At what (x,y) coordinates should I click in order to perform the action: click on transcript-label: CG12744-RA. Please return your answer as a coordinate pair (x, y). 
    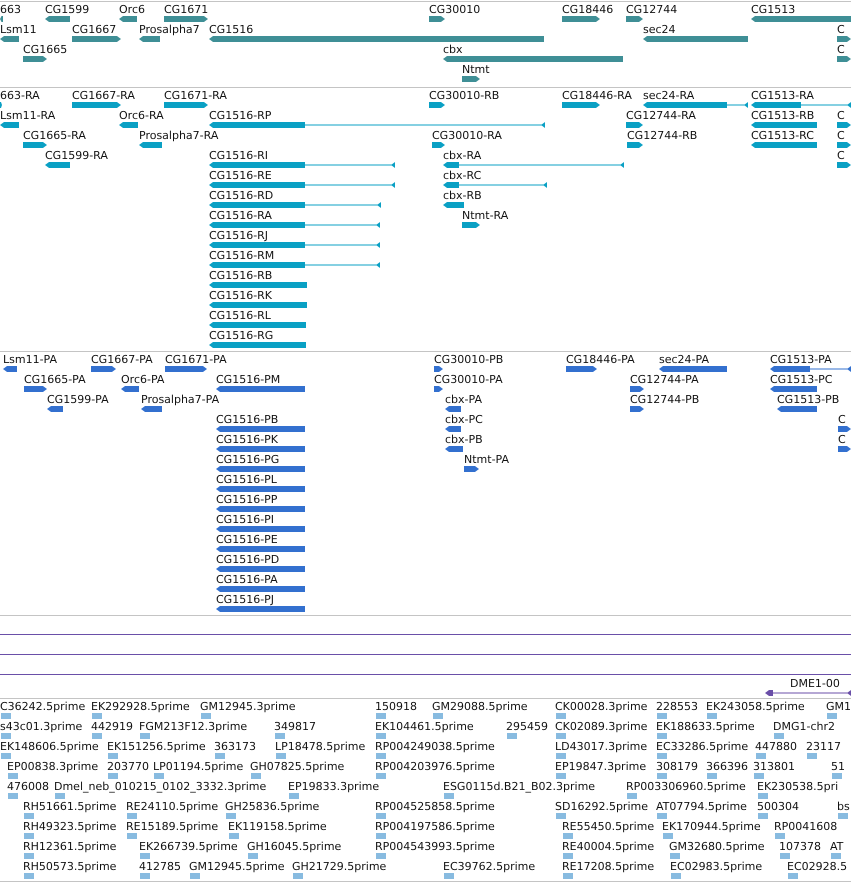
    Looking at the image, I should click on (661, 115).